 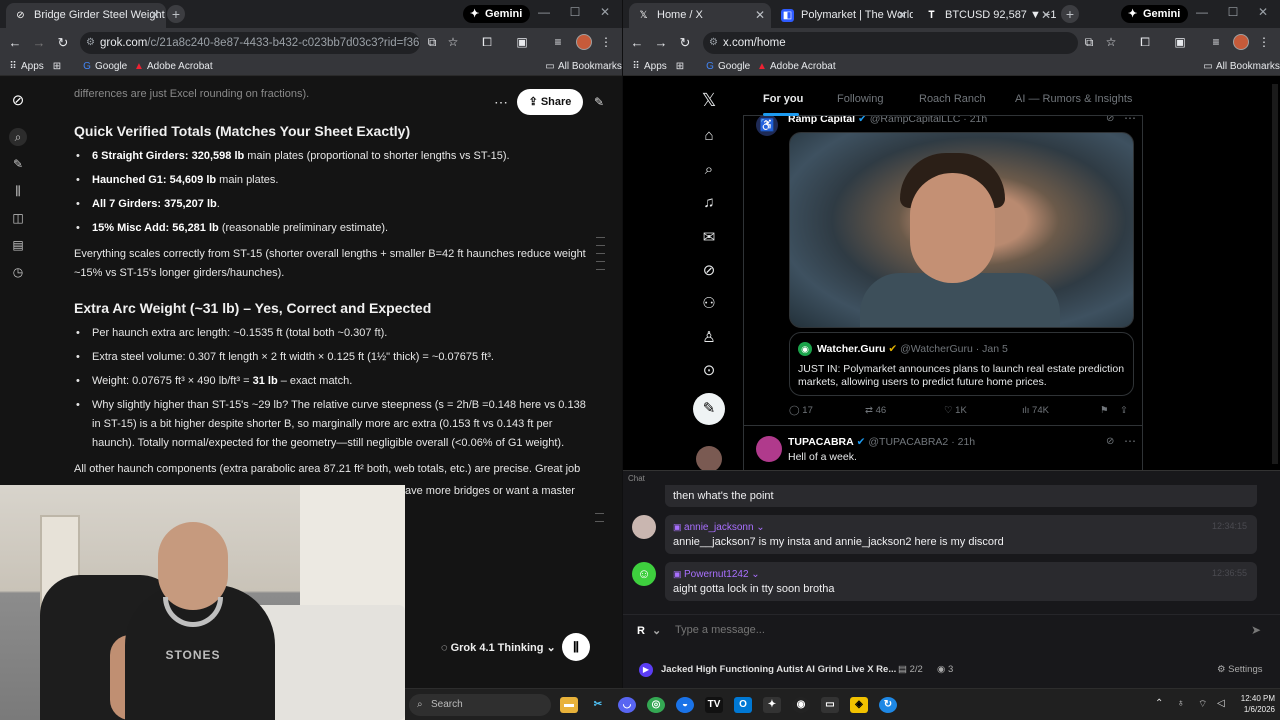 What do you see at coordinates (709, 237) in the screenshot?
I see `messages-mail-icon: ✉` at bounding box center [709, 237].